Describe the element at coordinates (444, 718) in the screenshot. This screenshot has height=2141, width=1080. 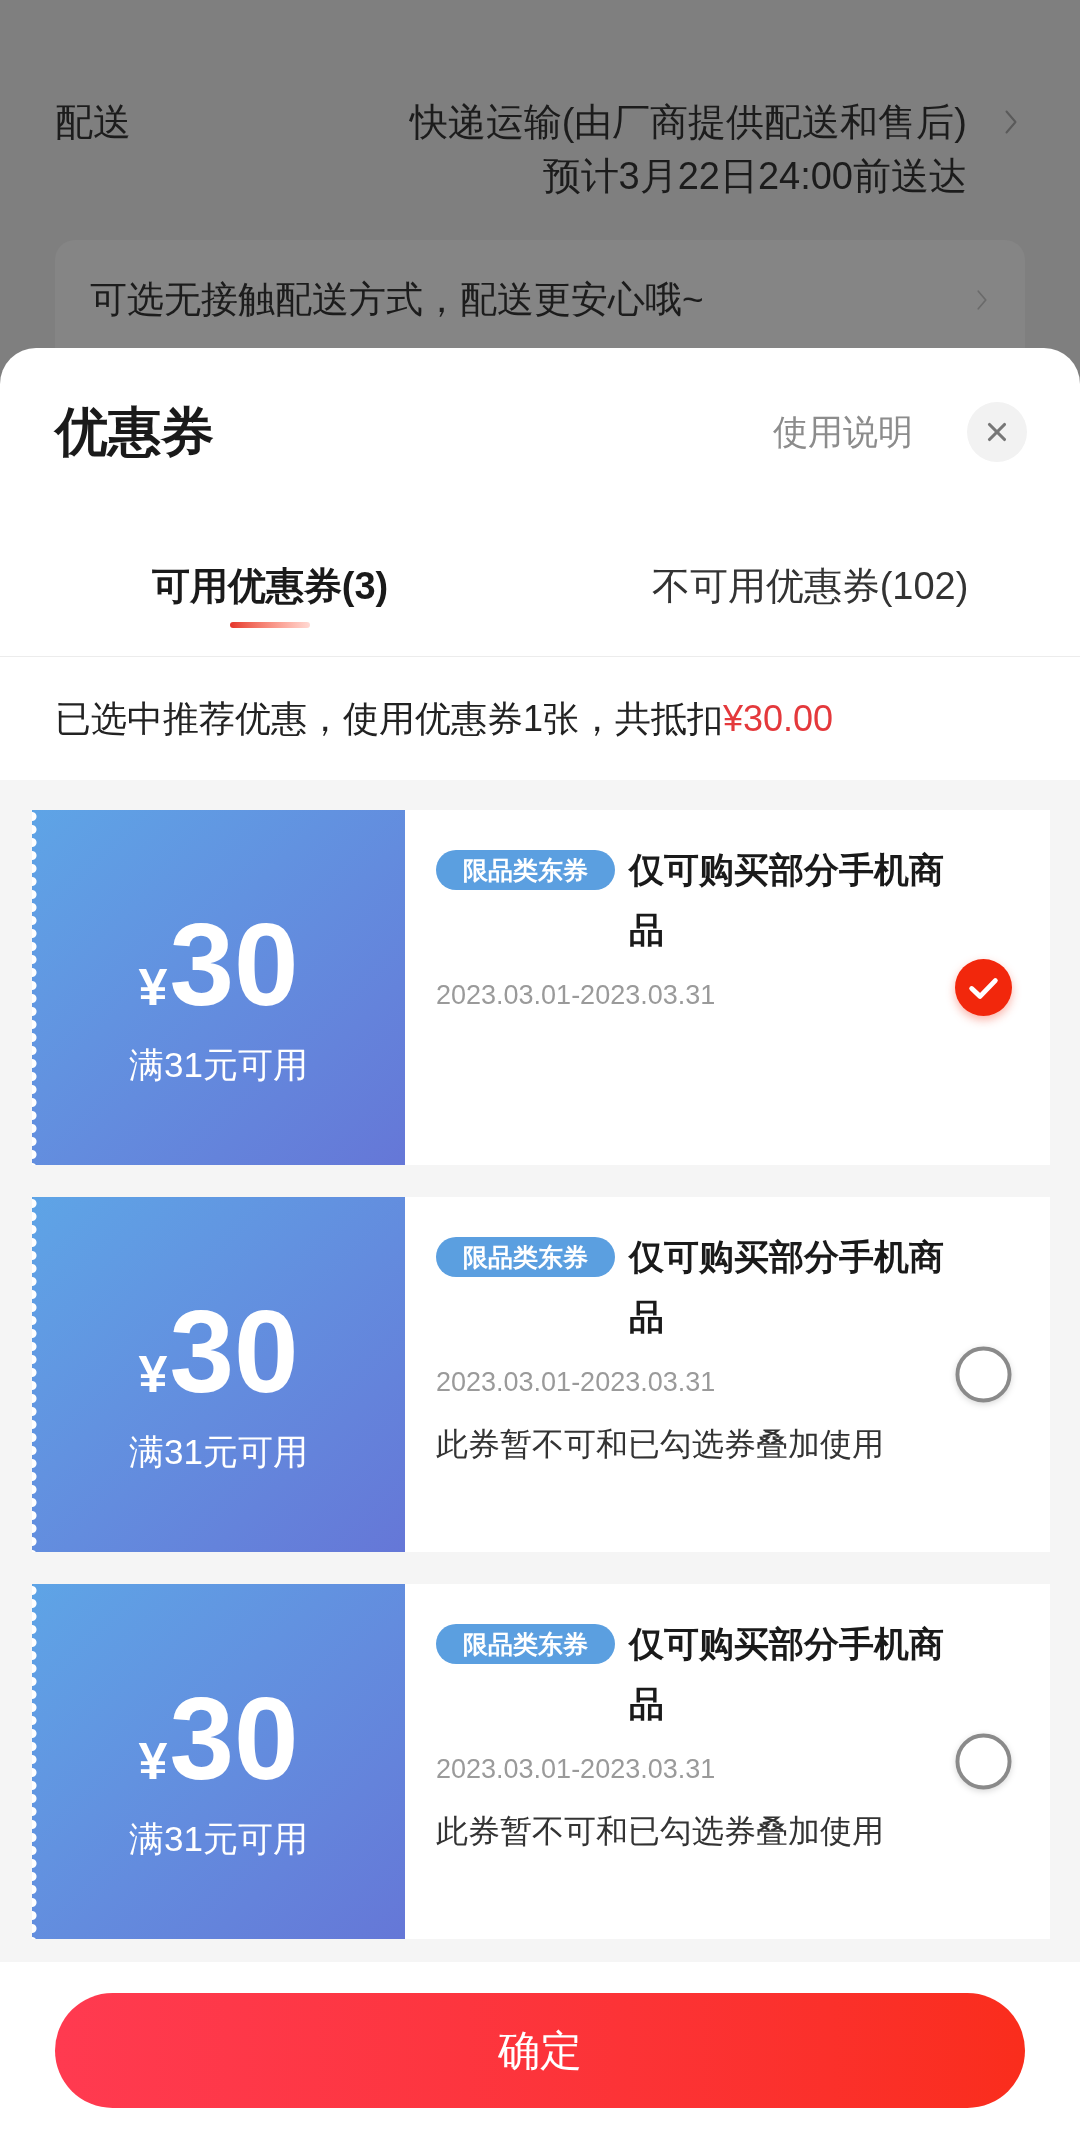
I see `discount-summary-text: 已选中推荐优惠，使用优惠券1张，共抵扣¥30.00` at that location.